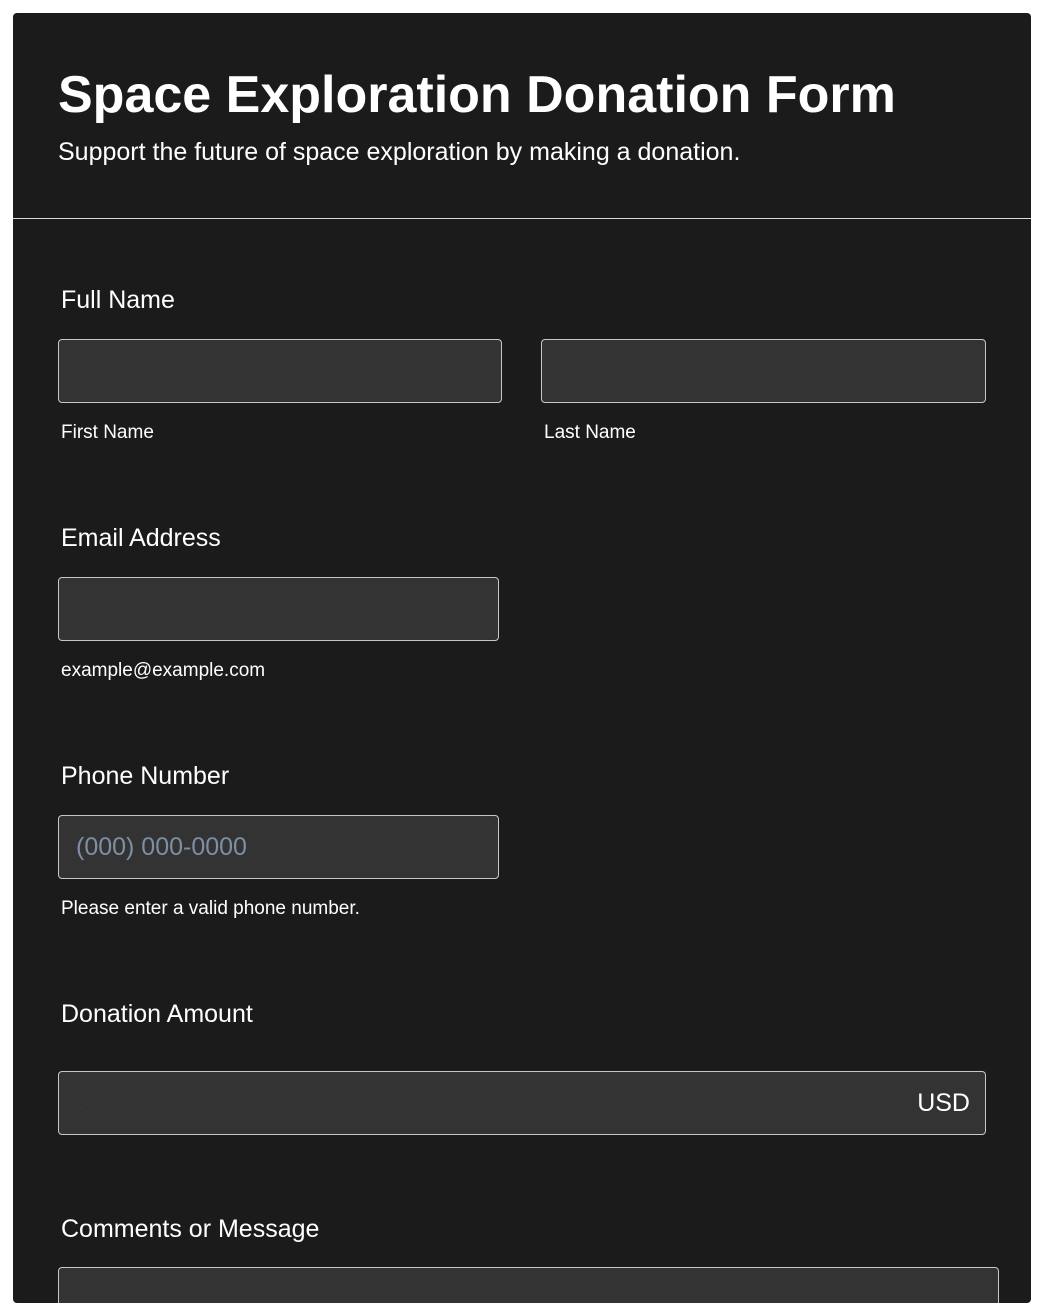 The image size is (1044, 1303). I want to click on donation-amount-label: Donation Amount, so click(157, 1014).